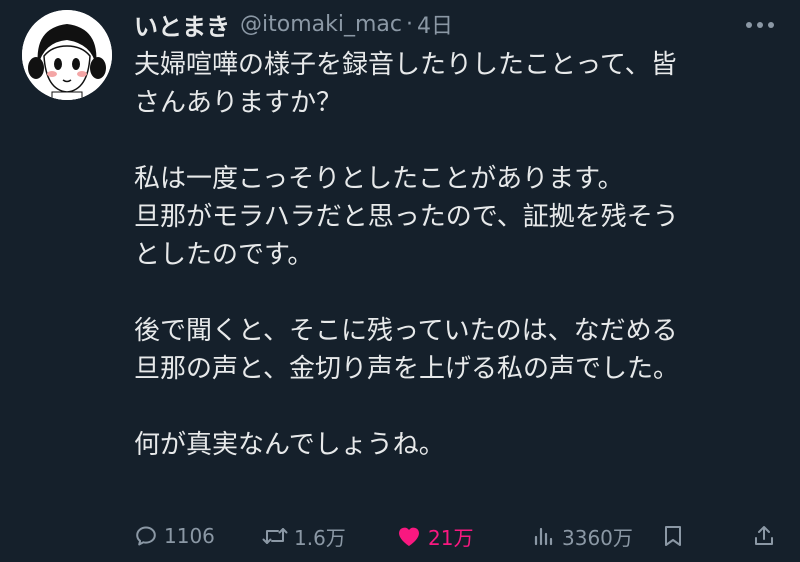  I want to click on avatar-illustration, so click(67, 55).